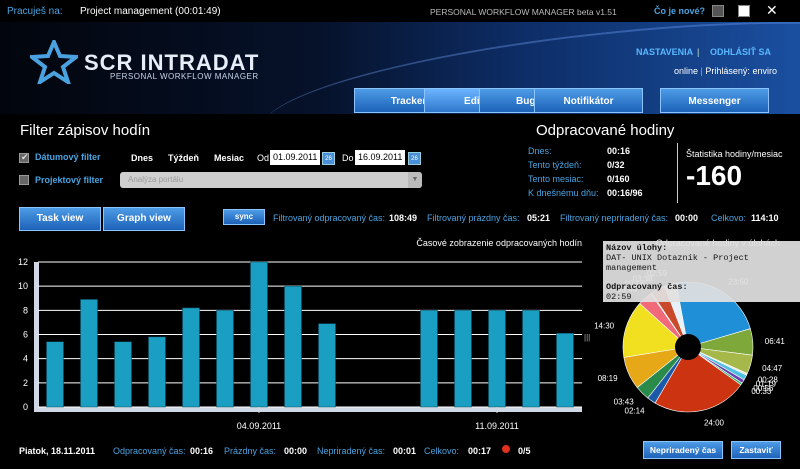 This screenshot has height=469, width=800. Describe the element at coordinates (624, 402) in the screenshot. I see `pie-slice-label: 03:43` at that location.